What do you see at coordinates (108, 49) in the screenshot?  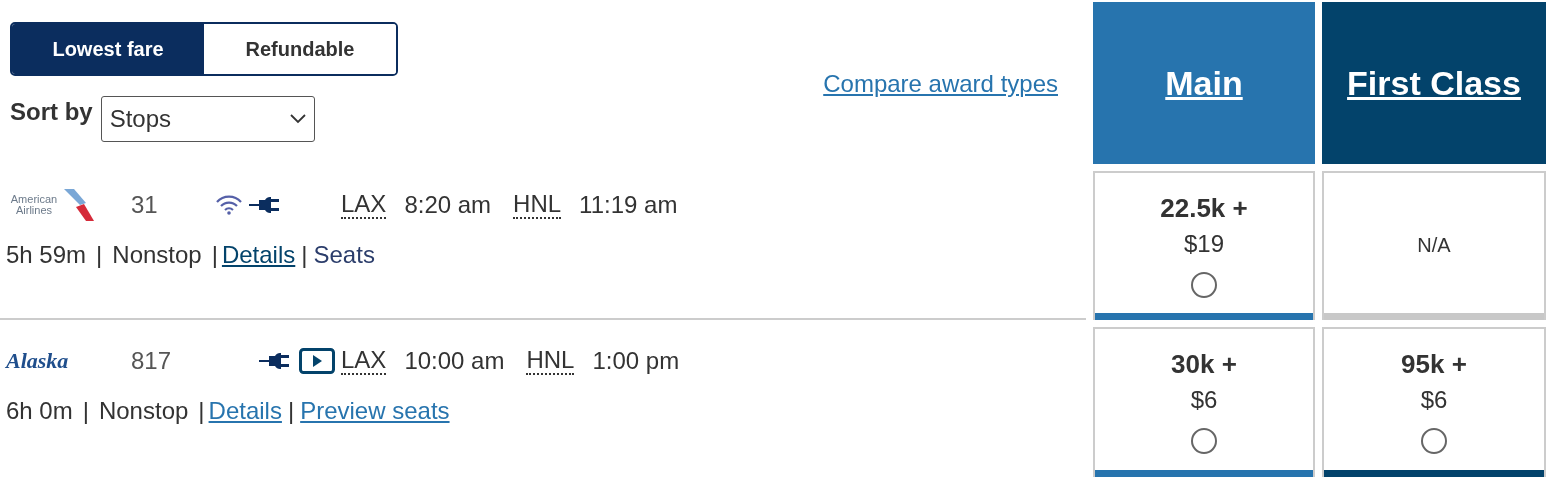 I see `fare-tab: Lowest fare` at bounding box center [108, 49].